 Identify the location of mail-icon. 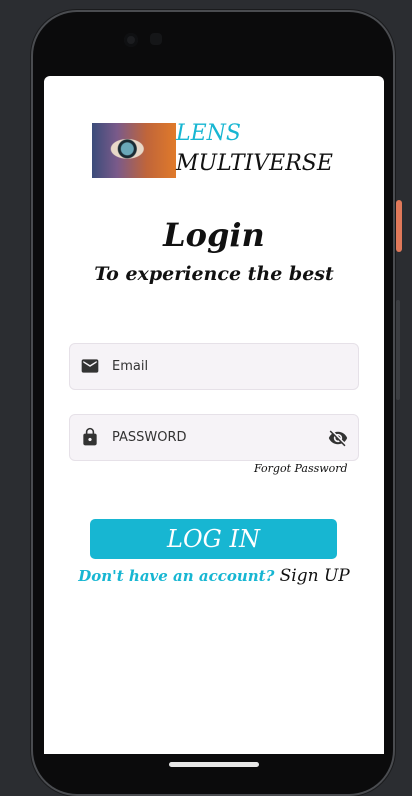
(90, 366).